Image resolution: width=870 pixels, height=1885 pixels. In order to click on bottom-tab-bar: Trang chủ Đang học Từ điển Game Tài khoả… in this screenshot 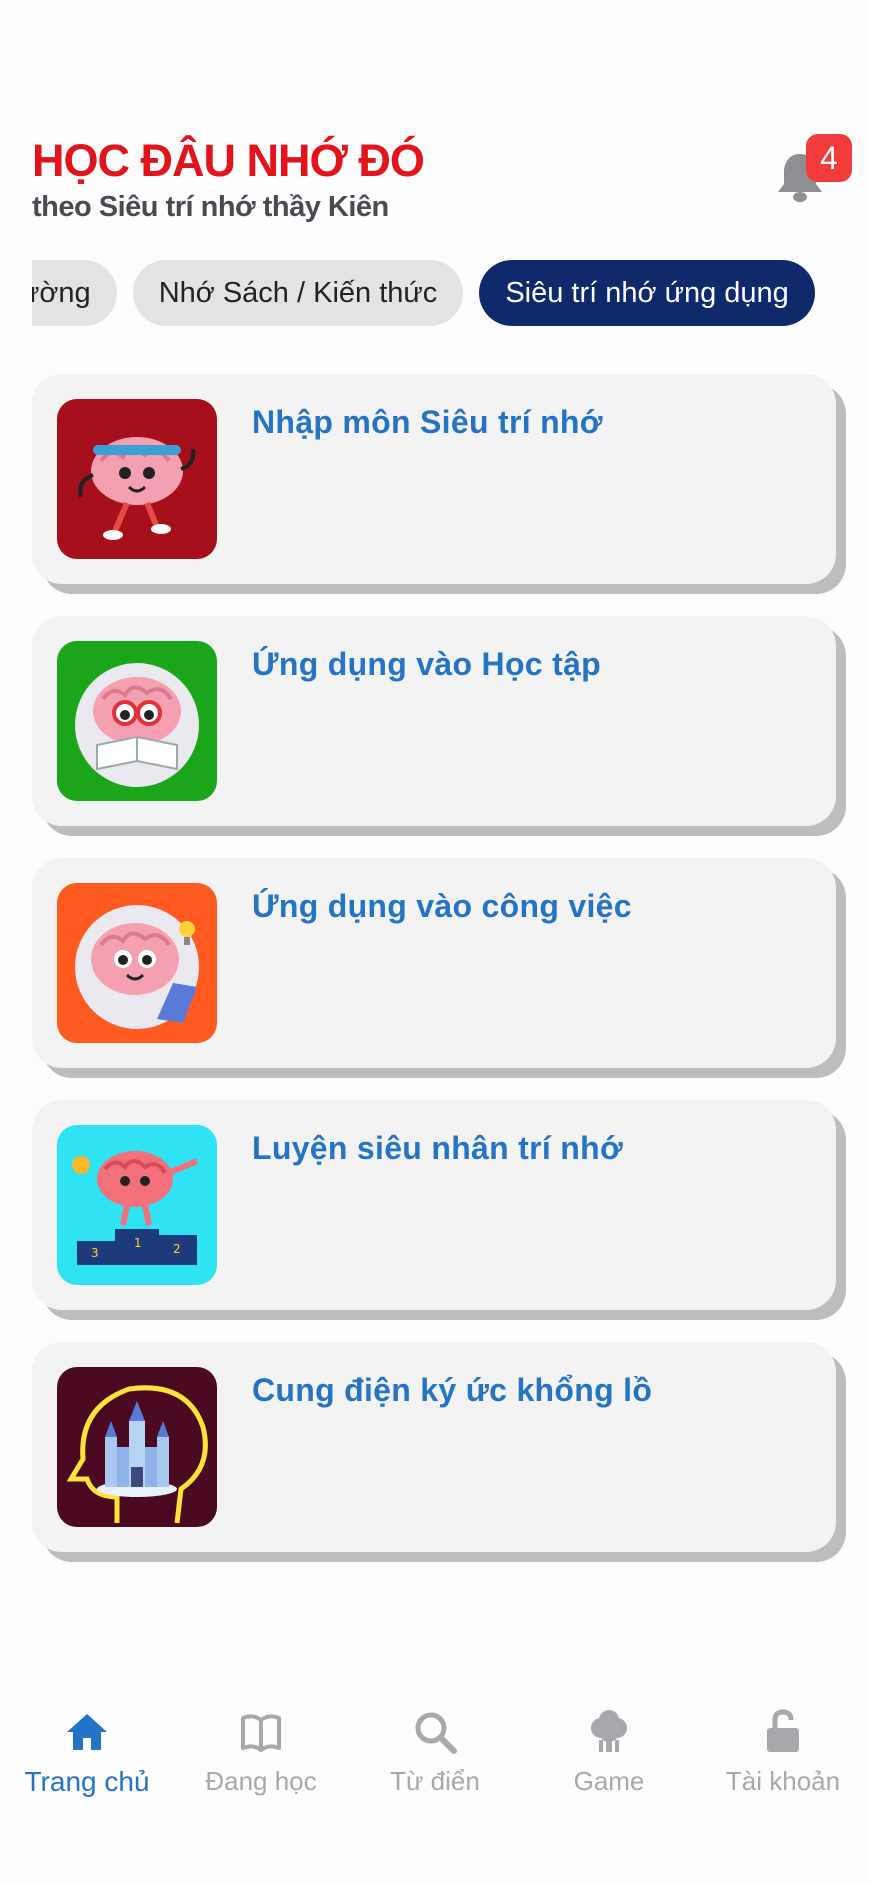, I will do `click(435, 1751)`.